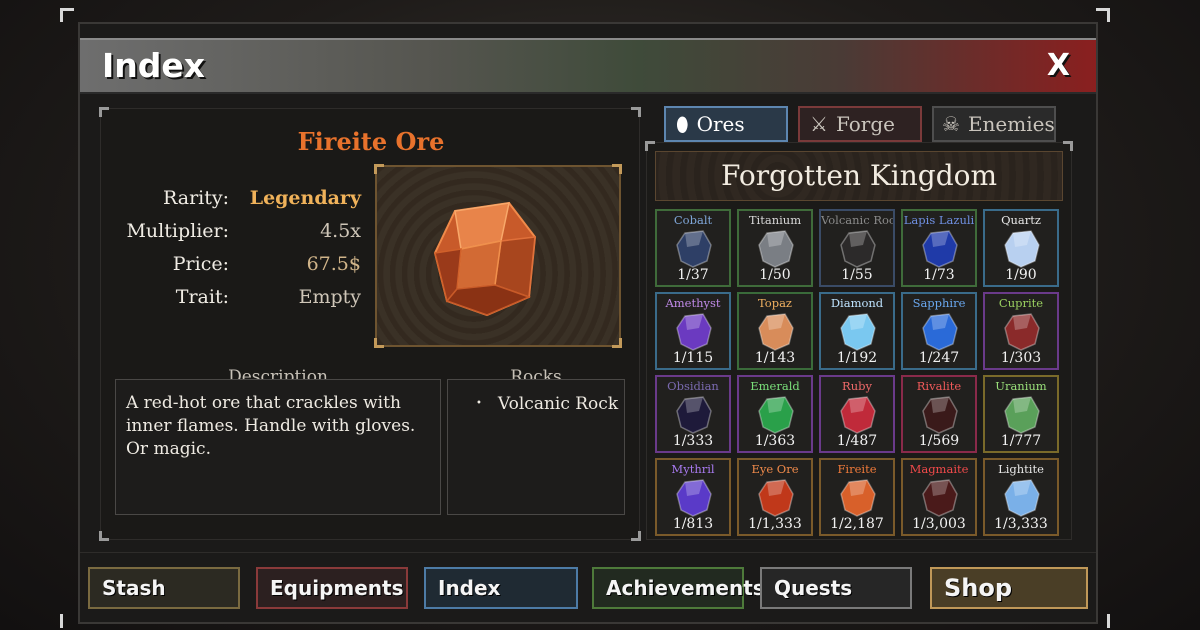  What do you see at coordinates (939, 386) in the screenshot?
I see `ore-cell-name: Rivalite` at bounding box center [939, 386].